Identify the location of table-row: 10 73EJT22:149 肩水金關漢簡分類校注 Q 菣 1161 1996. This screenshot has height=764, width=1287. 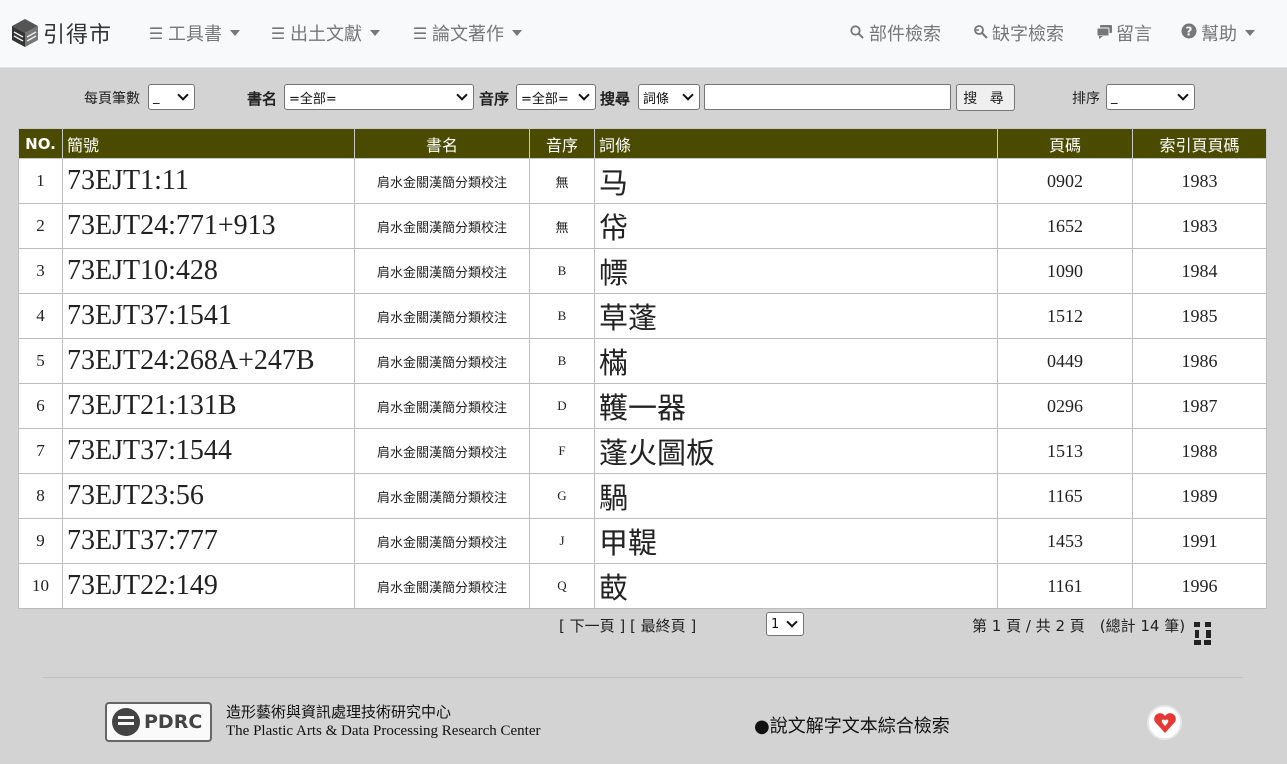
(642, 586).